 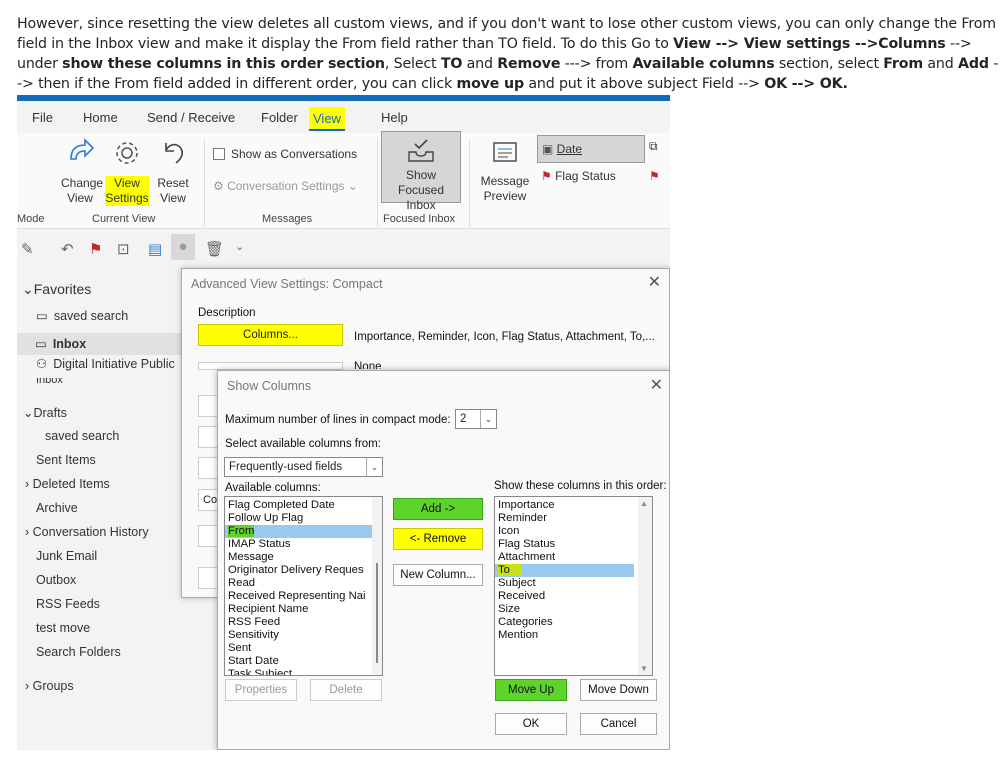 I want to click on change-view-icon, so click(x=82, y=149).